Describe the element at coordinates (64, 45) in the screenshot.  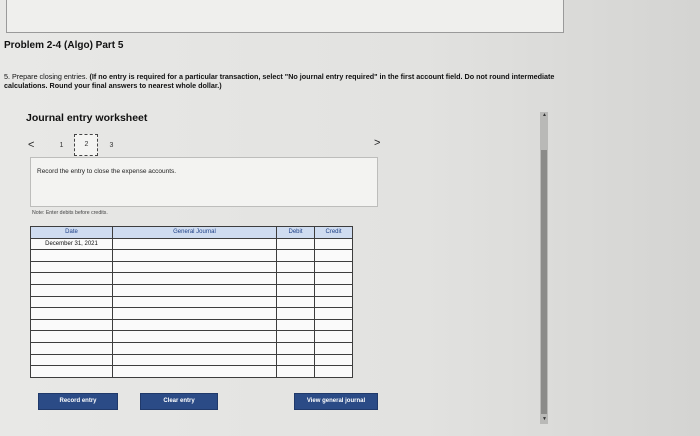
I see `problem-title: Problem 2-4 (Algo) Part 5` at that location.